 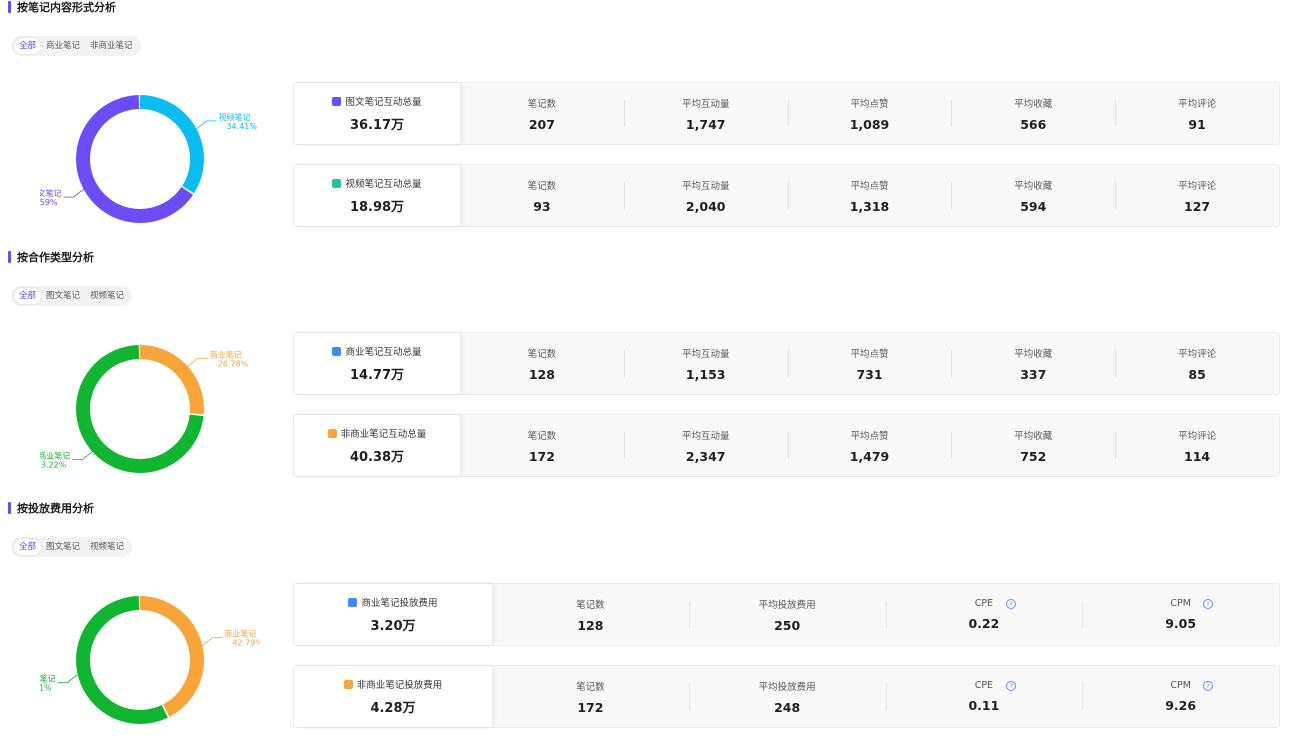 I want to click on total-label: 视频笔记互动总量, so click(x=377, y=183).